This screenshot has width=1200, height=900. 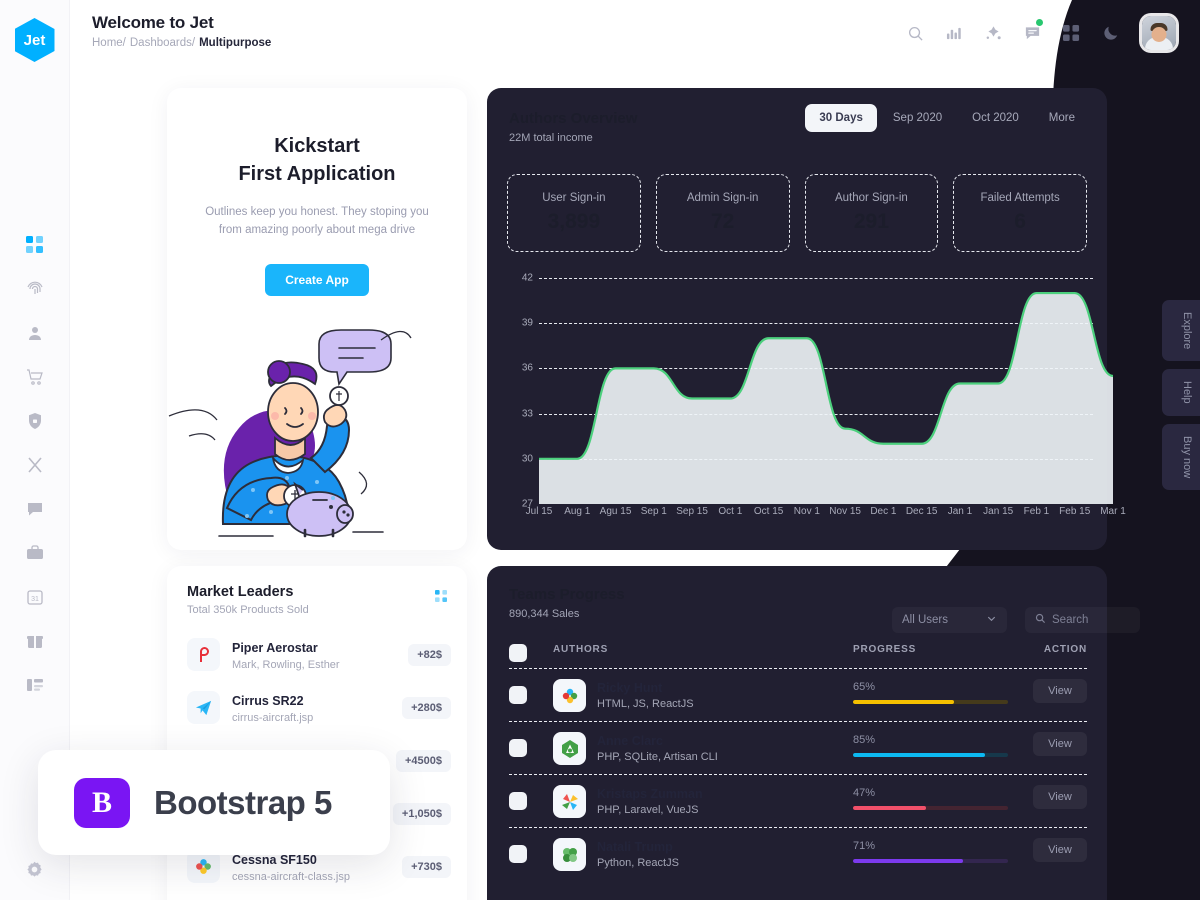 I want to click on grid-icon, so click(x=1071, y=33).